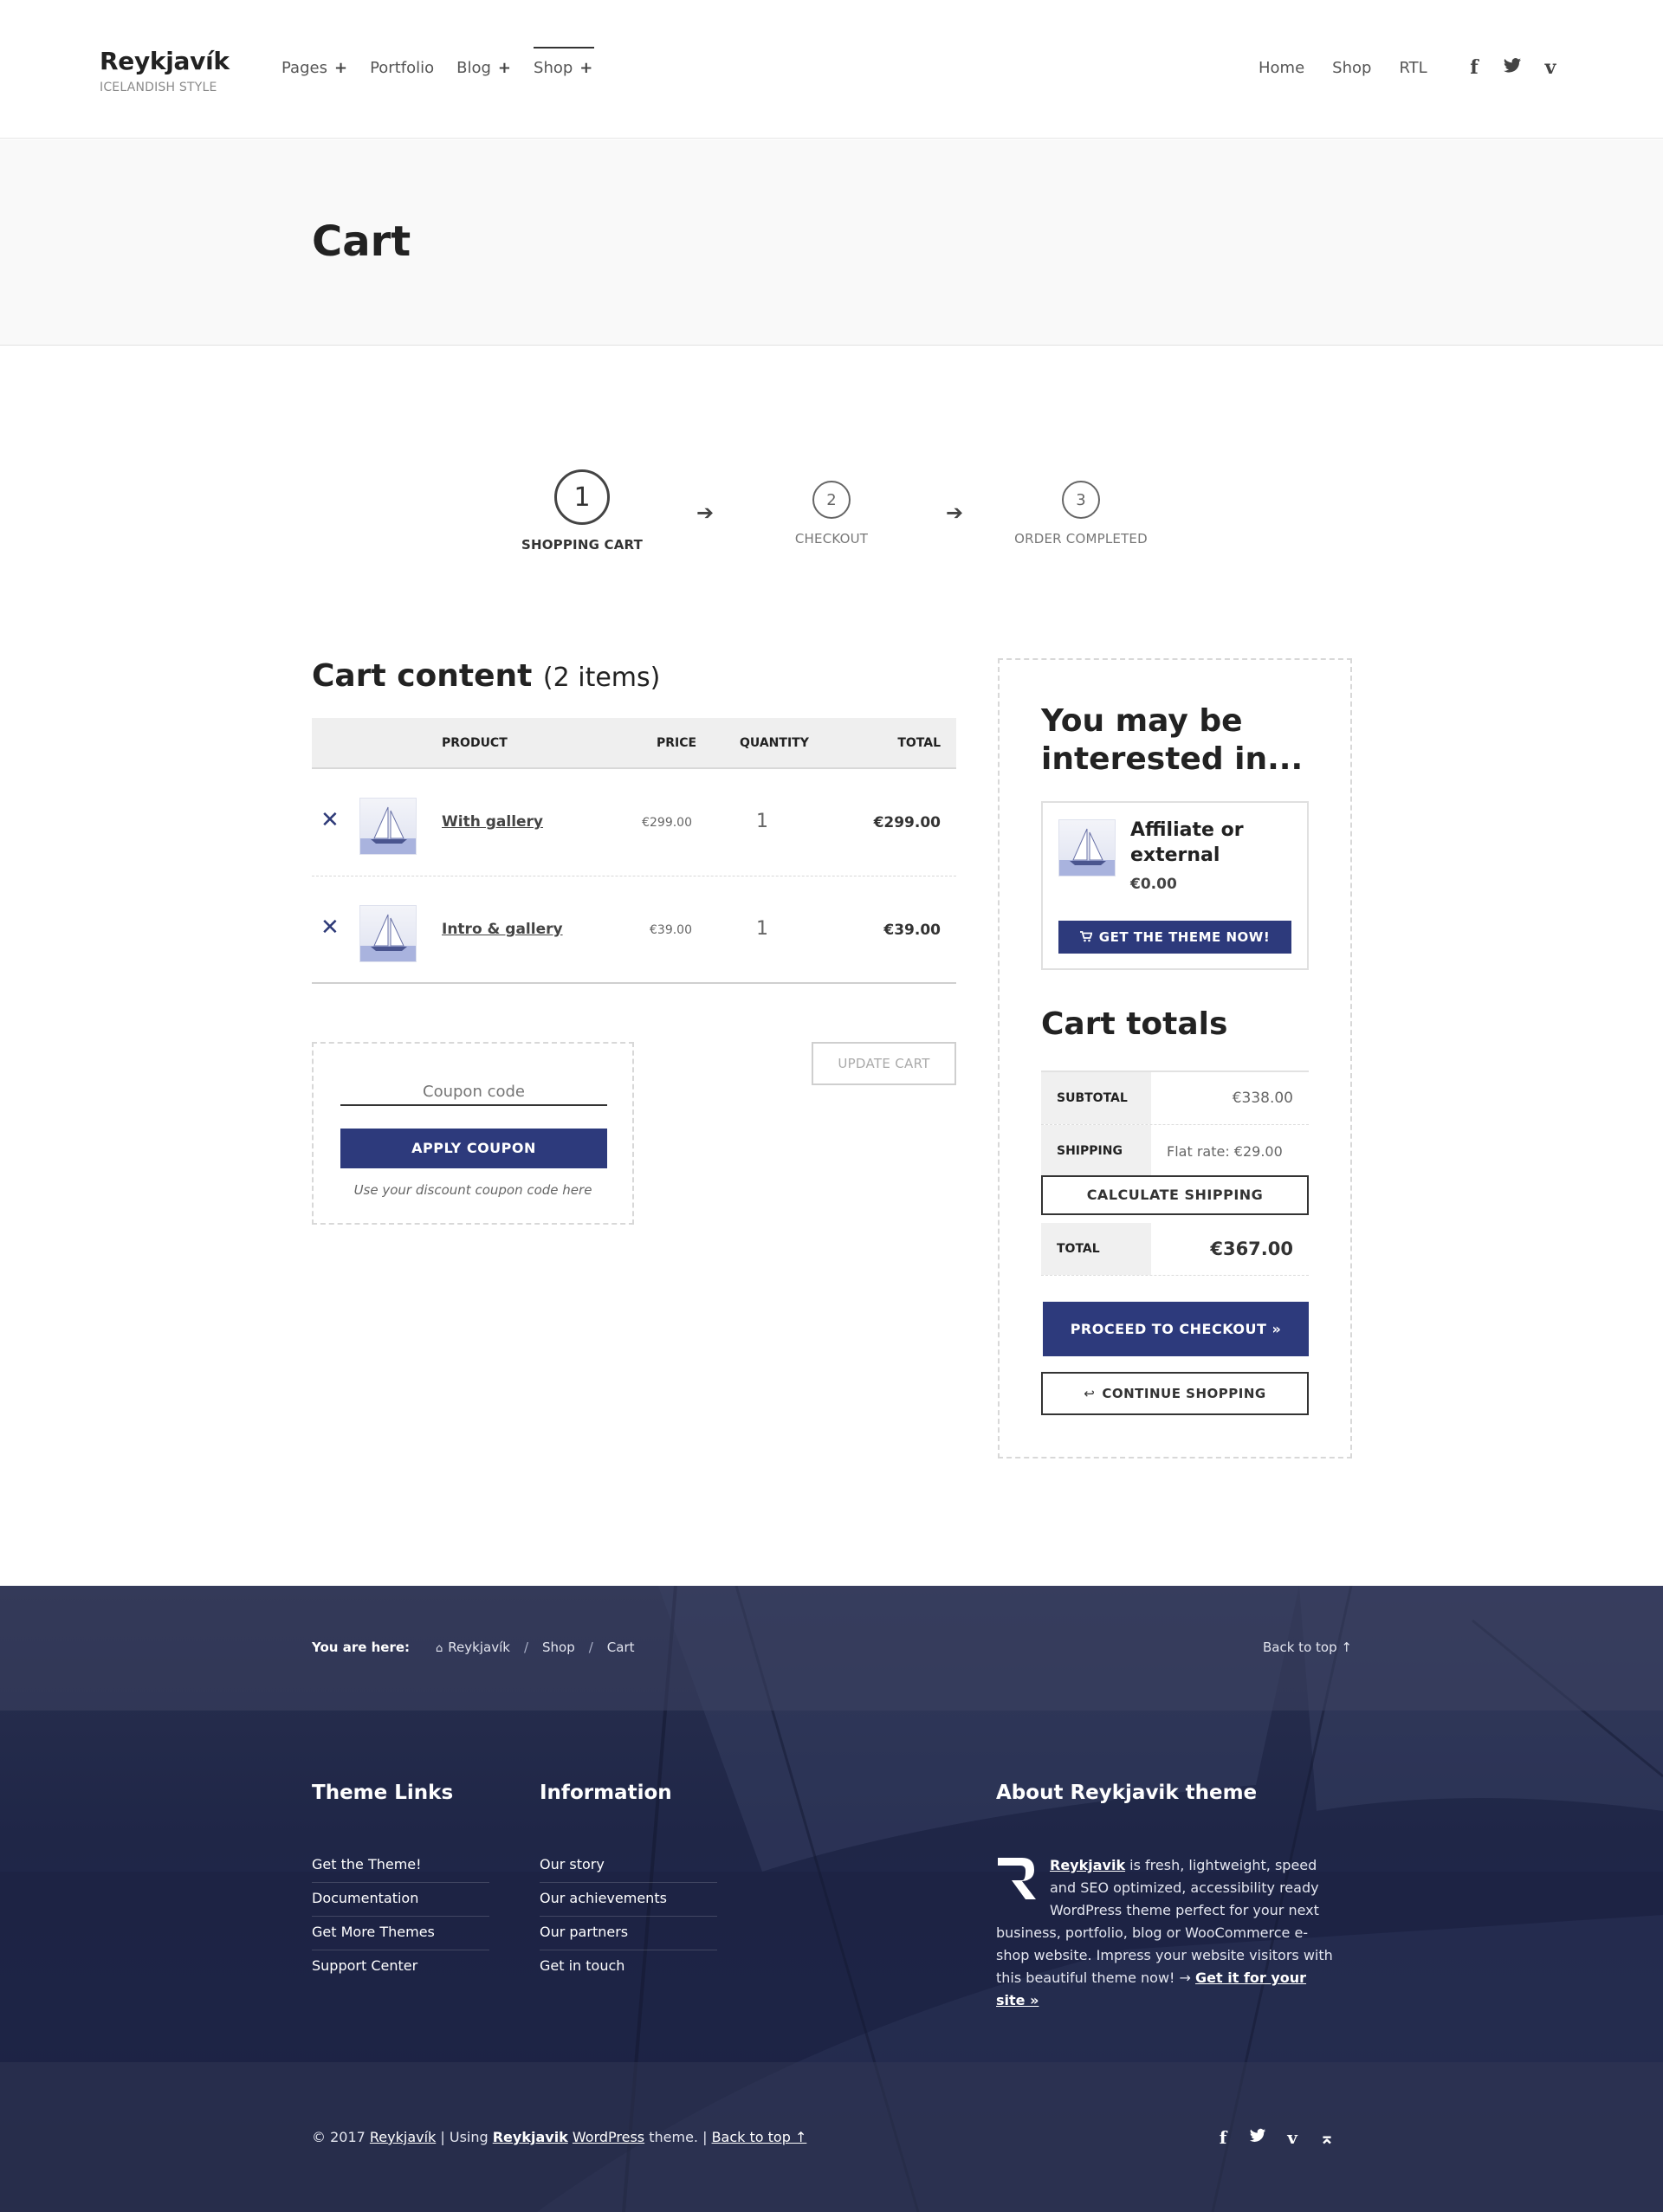  What do you see at coordinates (1183, 1393) in the screenshot?
I see `continue-shopping-label: CONTINUE SHOPPING` at bounding box center [1183, 1393].